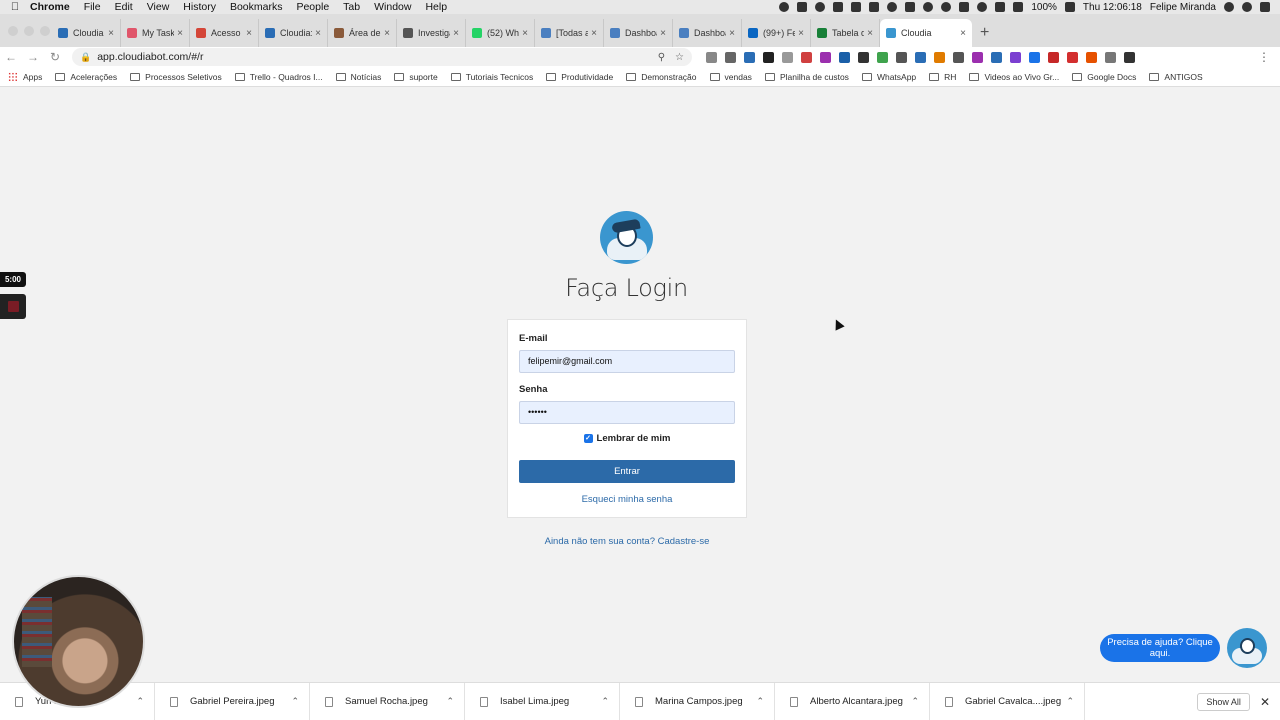  Describe the element at coordinates (362, 33) in the screenshot. I see `browser-tab: Área de me×` at that location.